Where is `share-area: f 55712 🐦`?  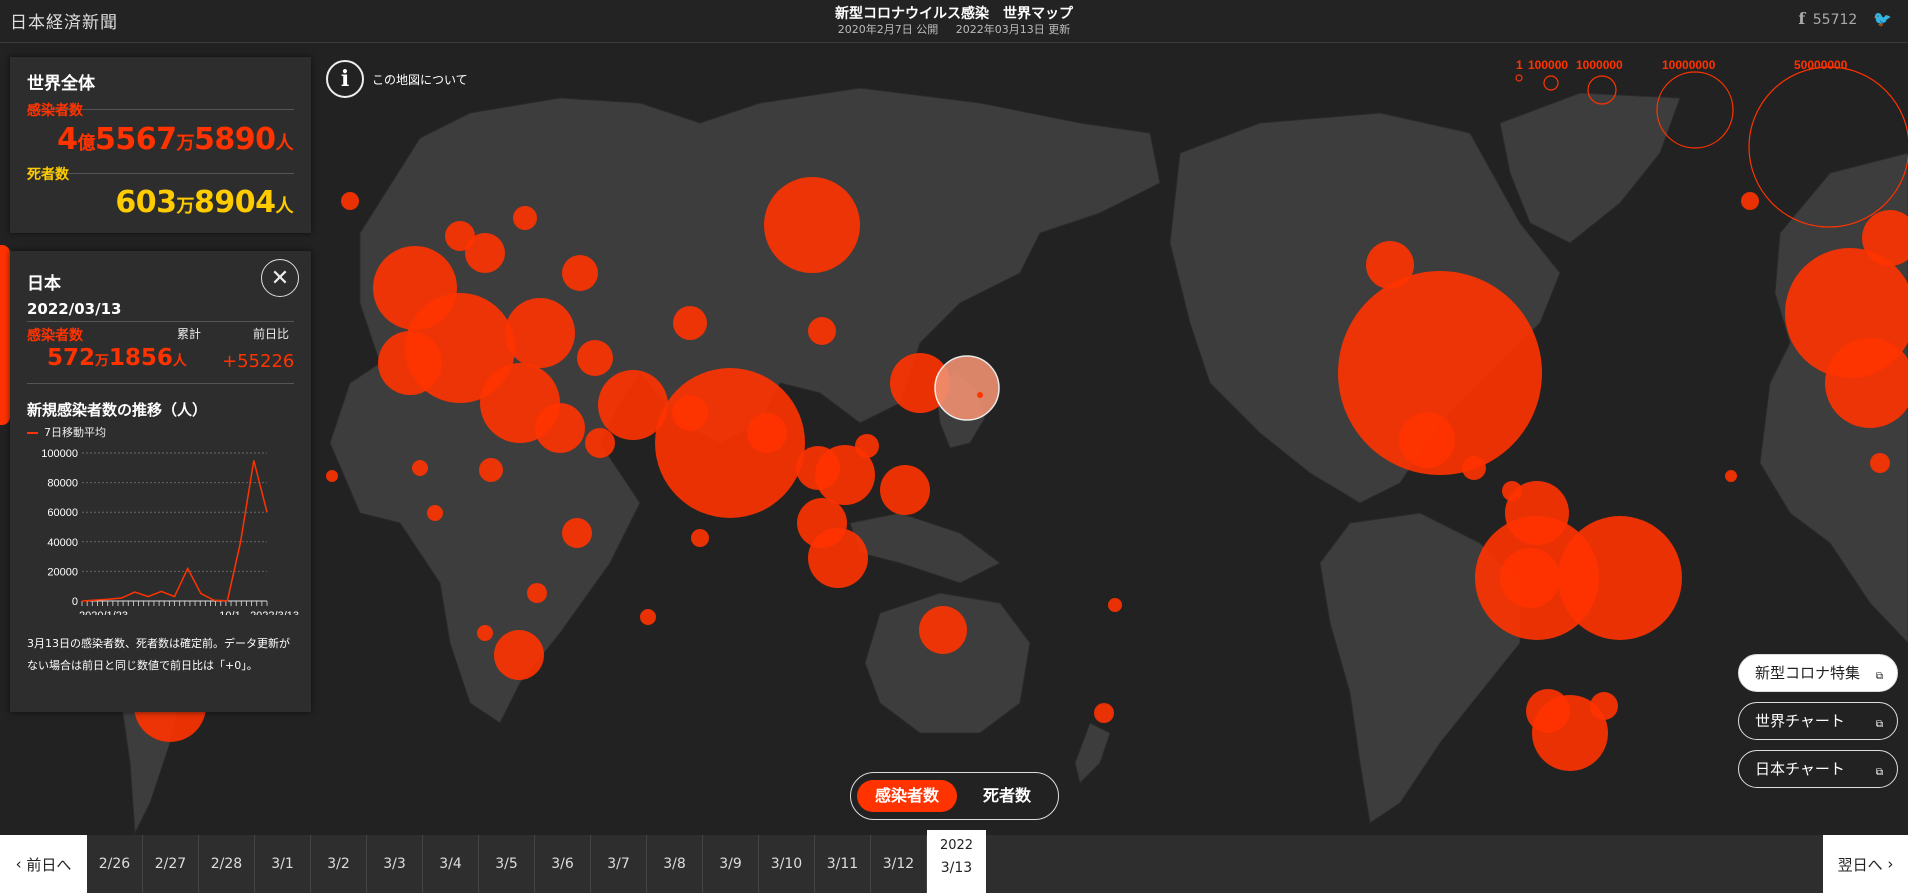 share-area: f 55712 🐦 is located at coordinates (1845, 18).